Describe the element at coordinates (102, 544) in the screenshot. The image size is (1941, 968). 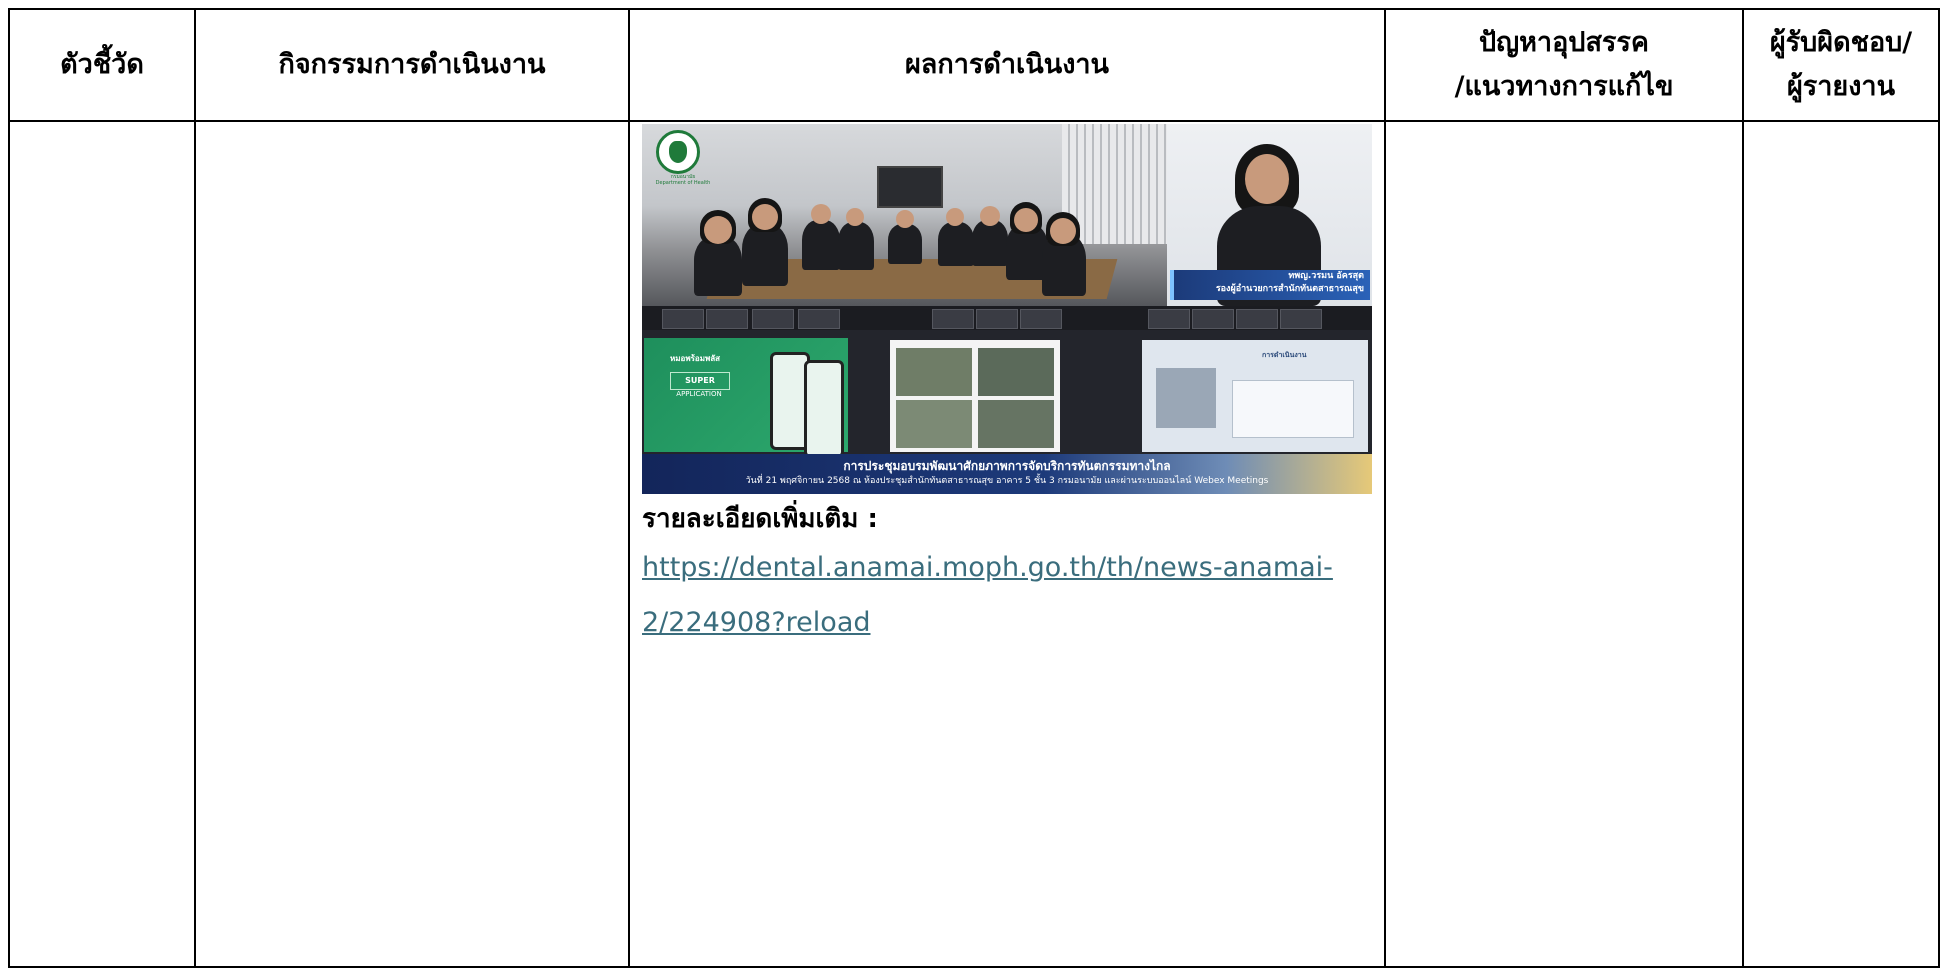
I see `cell-indicator` at that location.